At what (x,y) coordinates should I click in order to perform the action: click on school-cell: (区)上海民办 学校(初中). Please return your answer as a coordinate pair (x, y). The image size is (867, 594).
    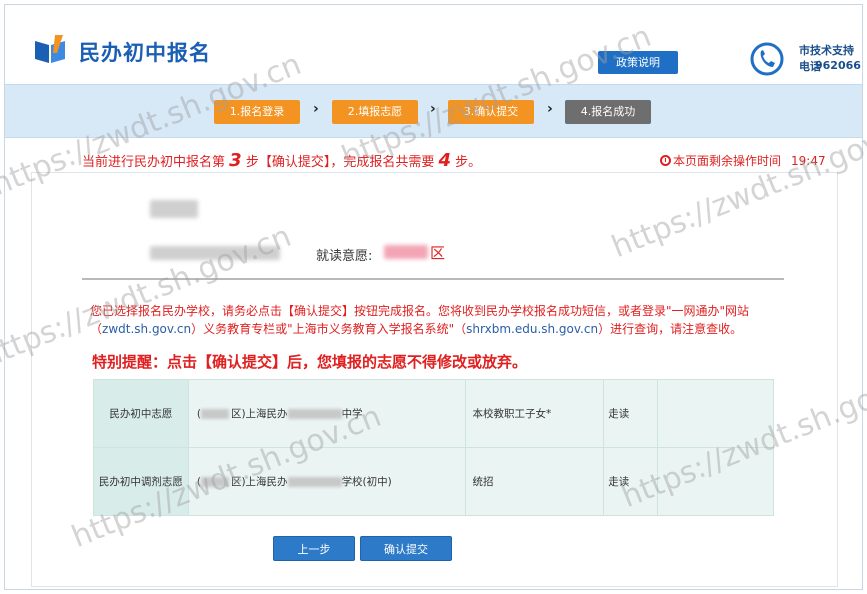
    Looking at the image, I should click on (327, 481).